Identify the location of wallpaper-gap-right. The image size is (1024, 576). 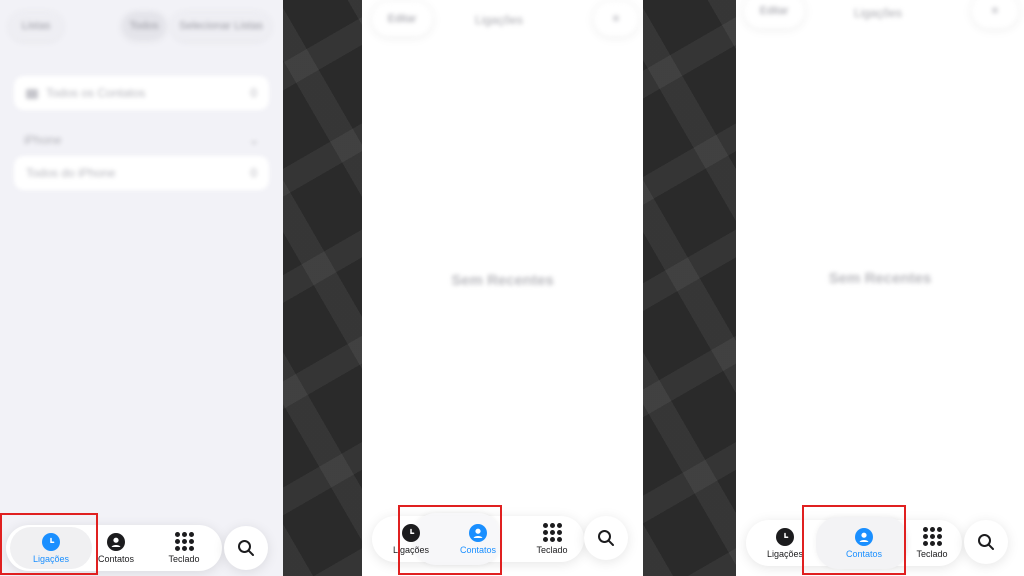
(689, 288).